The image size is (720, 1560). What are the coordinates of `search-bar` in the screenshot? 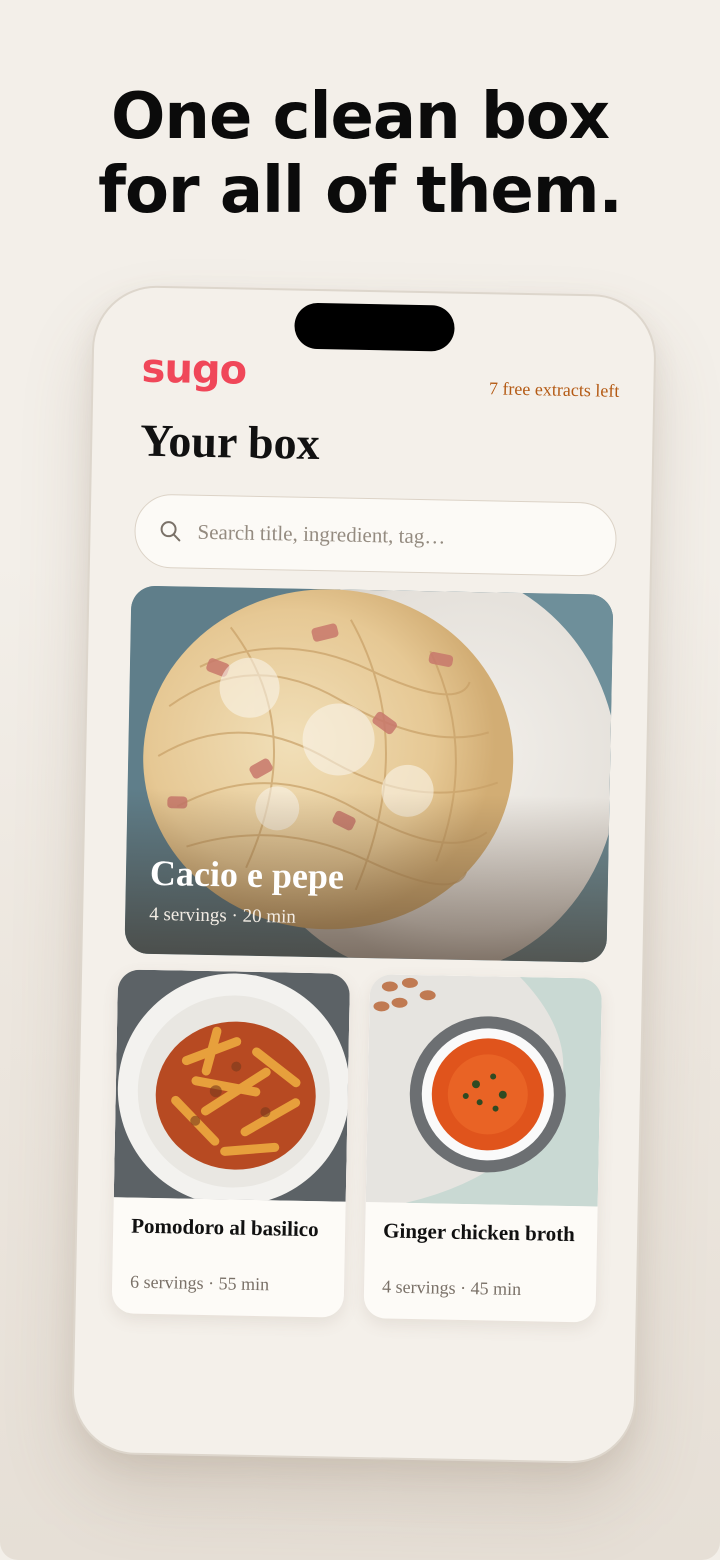 It's located at (375, 535).